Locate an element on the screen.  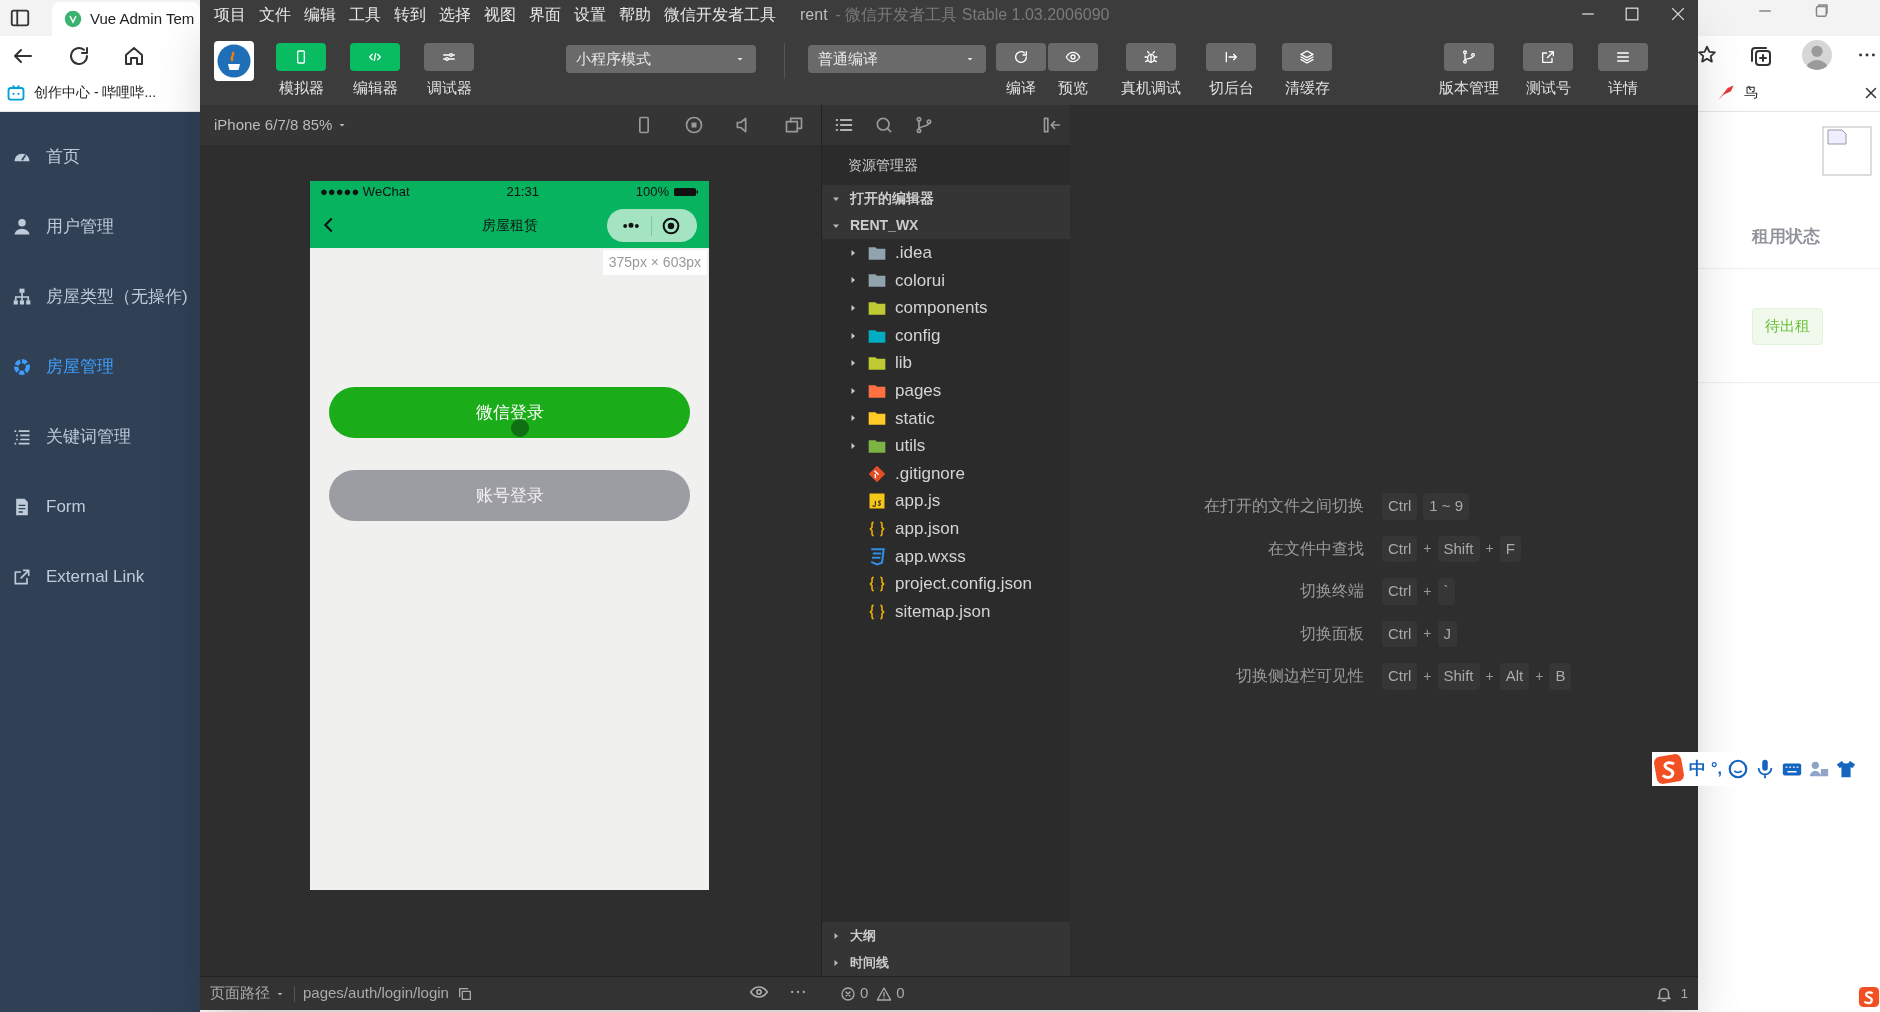
file-tree-item: .gitignore is located at coordinates (946, 473).